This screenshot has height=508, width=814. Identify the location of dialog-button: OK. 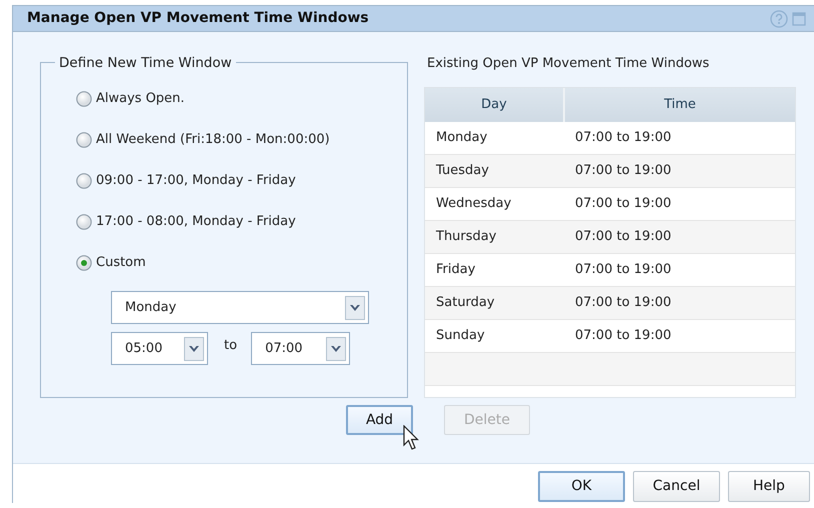
(581, 486).